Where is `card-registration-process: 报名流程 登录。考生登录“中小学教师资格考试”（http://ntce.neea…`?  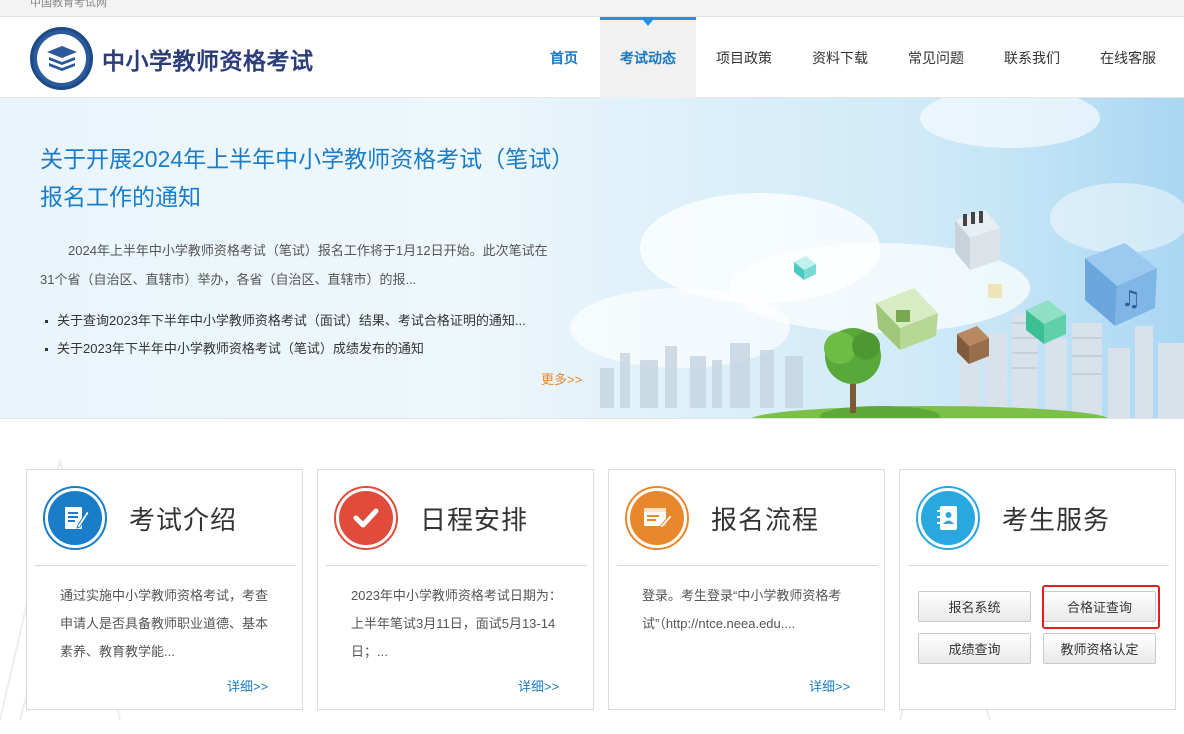 card-registration-process: 报名流程 登录。考生登录“中小学教师资格考试”（http://ntce.neea… is located at coordinates (746, 589).